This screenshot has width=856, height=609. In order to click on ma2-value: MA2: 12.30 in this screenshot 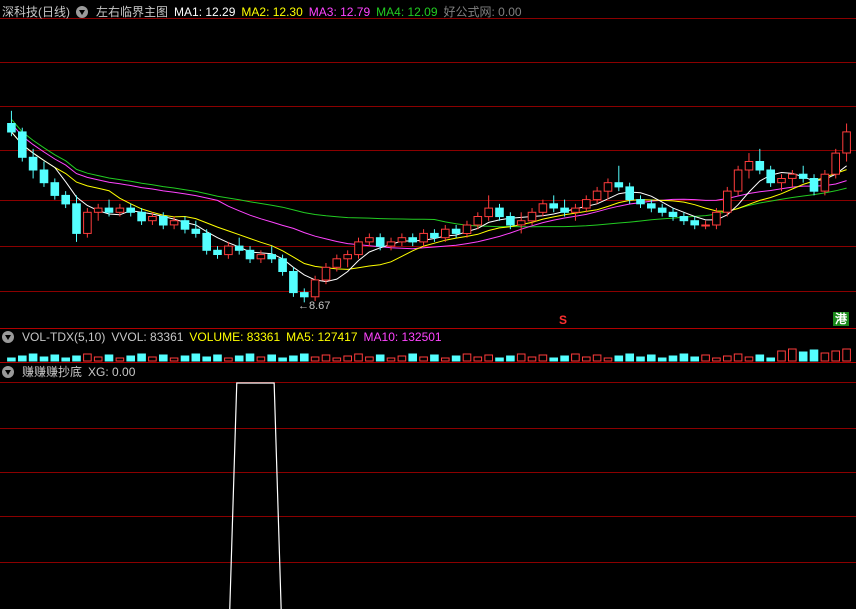, I will do `click(272, 12)`.